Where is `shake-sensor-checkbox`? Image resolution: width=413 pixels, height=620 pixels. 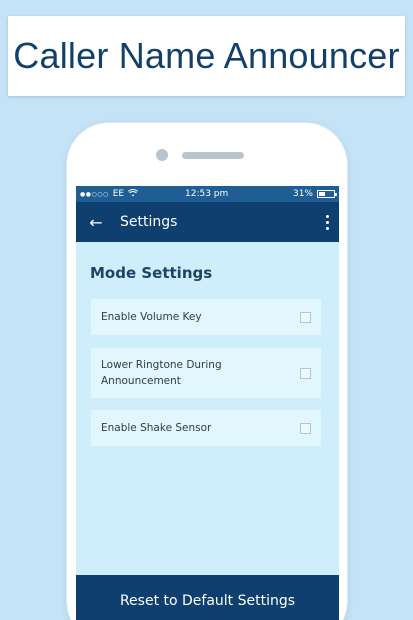
shake-sensor-checkbox is located at coordinates (305, 428).